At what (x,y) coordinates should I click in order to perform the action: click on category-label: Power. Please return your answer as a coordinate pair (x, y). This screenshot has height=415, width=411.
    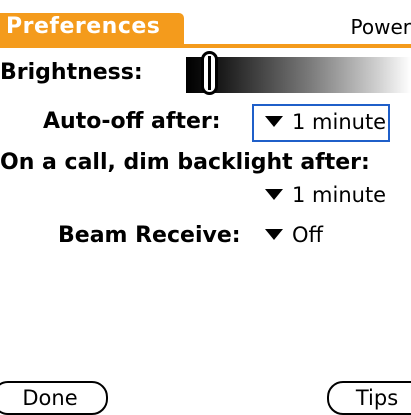
    Looking at the image, I should click on (380, 27).